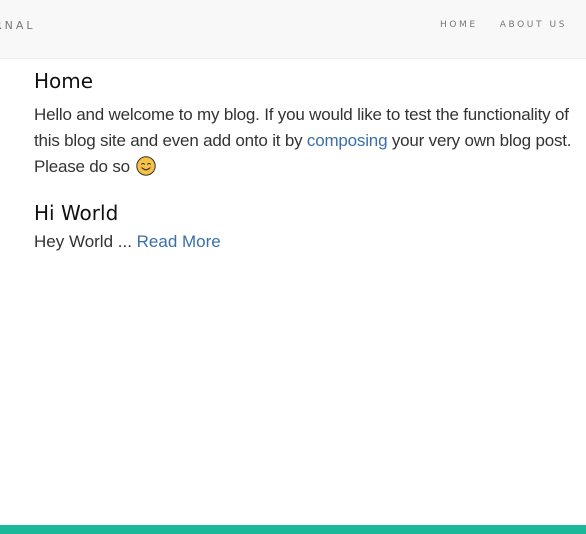 The image size is (586, 534). I want to click on nav-link-about-us: ABOUT US, so click(533, 25).